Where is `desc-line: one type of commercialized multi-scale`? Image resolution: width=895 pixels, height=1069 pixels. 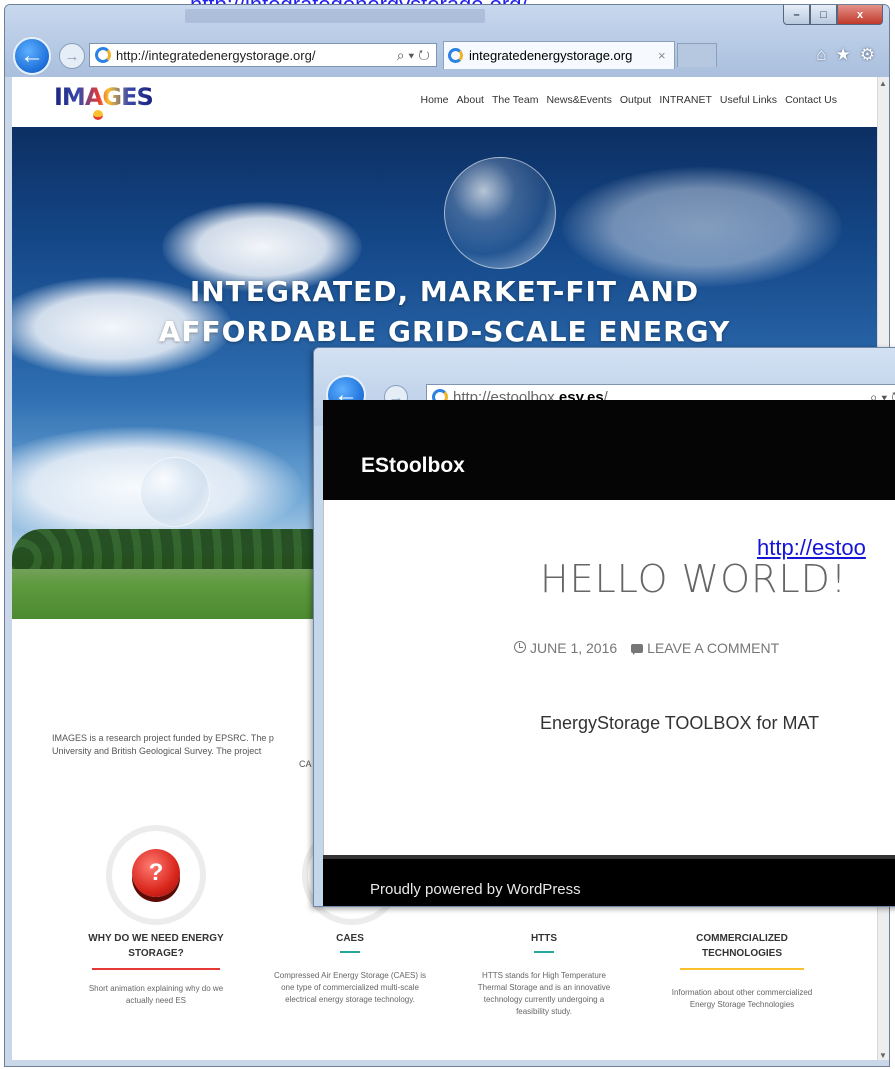
desc-line: one type of commercialized multi-scale is located at coordinates (350, 987).